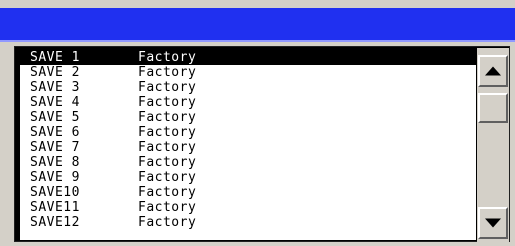  Describe the element at coordinates (55, 192) in the screenshot. I see `save-slot-name: SAVE10` at that location.